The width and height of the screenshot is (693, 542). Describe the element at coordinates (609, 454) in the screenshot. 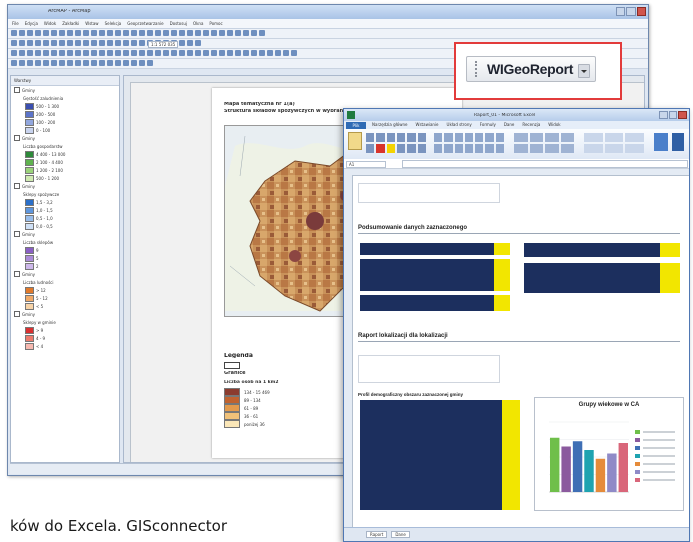

I see `age-chart: Grupy wiekowe w CA` at that location.